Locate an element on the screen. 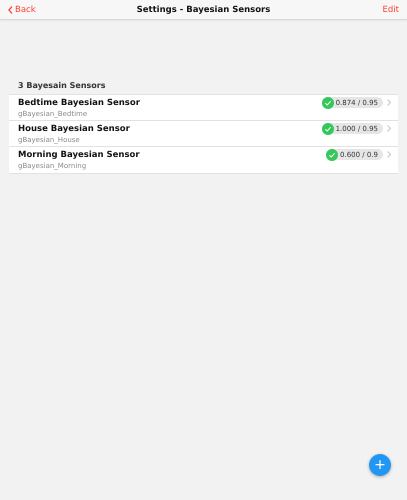 Image resolution: width=407 pixels, height=500 pixels. sensor-name: Bedtime Bayesian Sensor is located at coordinates (79, 103).